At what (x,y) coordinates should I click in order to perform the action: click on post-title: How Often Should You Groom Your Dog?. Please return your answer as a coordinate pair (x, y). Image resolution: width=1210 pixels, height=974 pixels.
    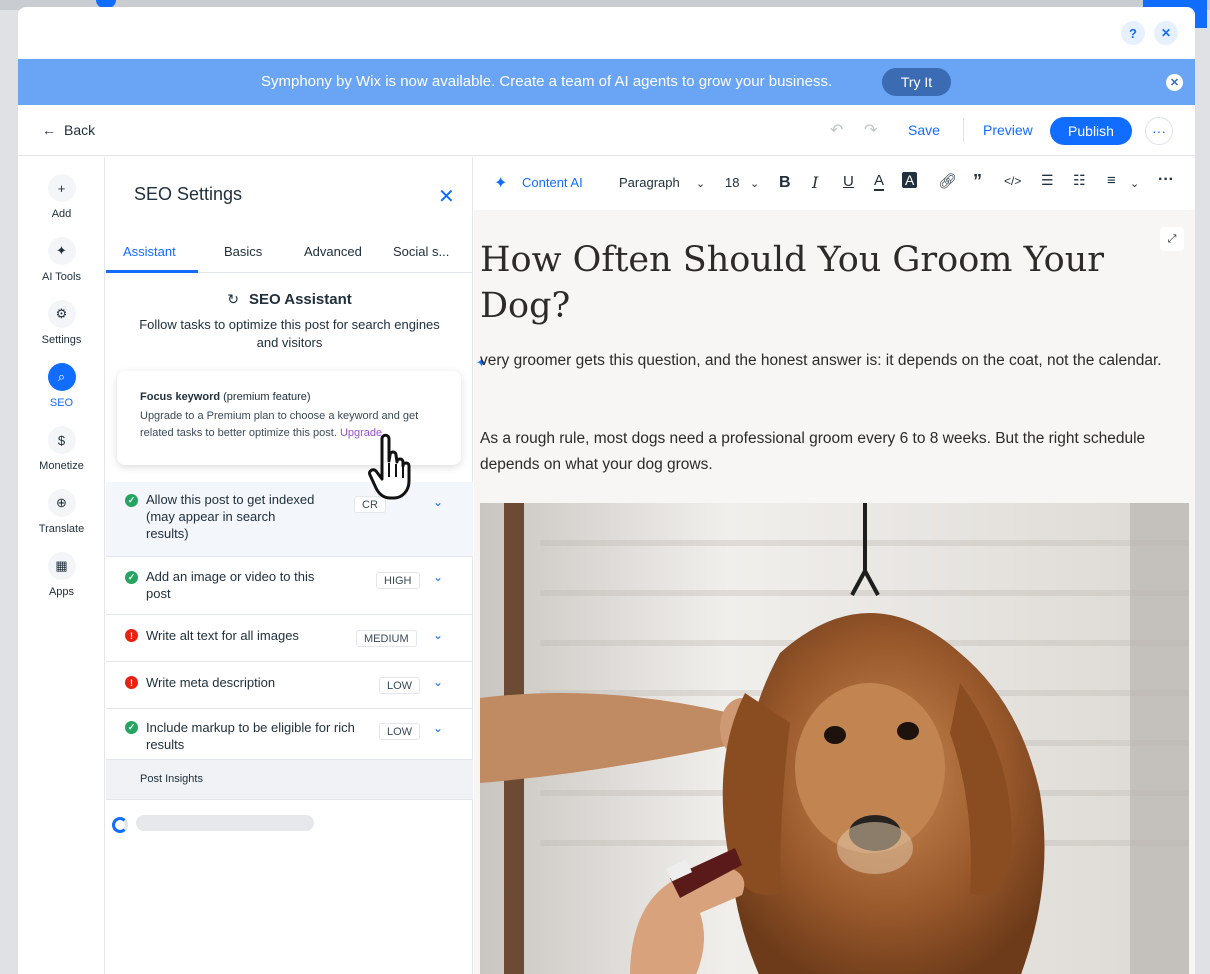
    Looking at the image, I should click on (820, 283).